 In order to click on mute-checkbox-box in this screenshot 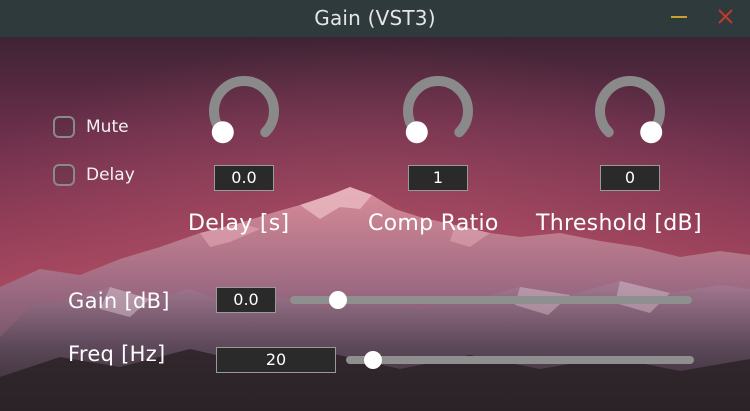, I will do `click(64, 127)`.